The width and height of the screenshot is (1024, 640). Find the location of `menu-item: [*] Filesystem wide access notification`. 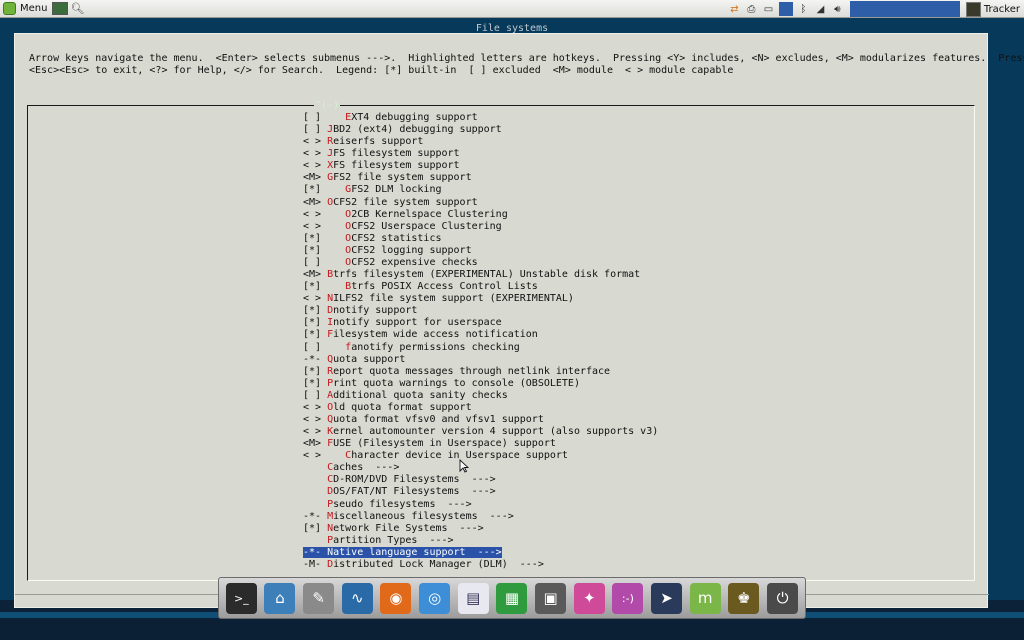

menu-item: [*] Filesystem wide access notification is located at coordinates (420, 335).